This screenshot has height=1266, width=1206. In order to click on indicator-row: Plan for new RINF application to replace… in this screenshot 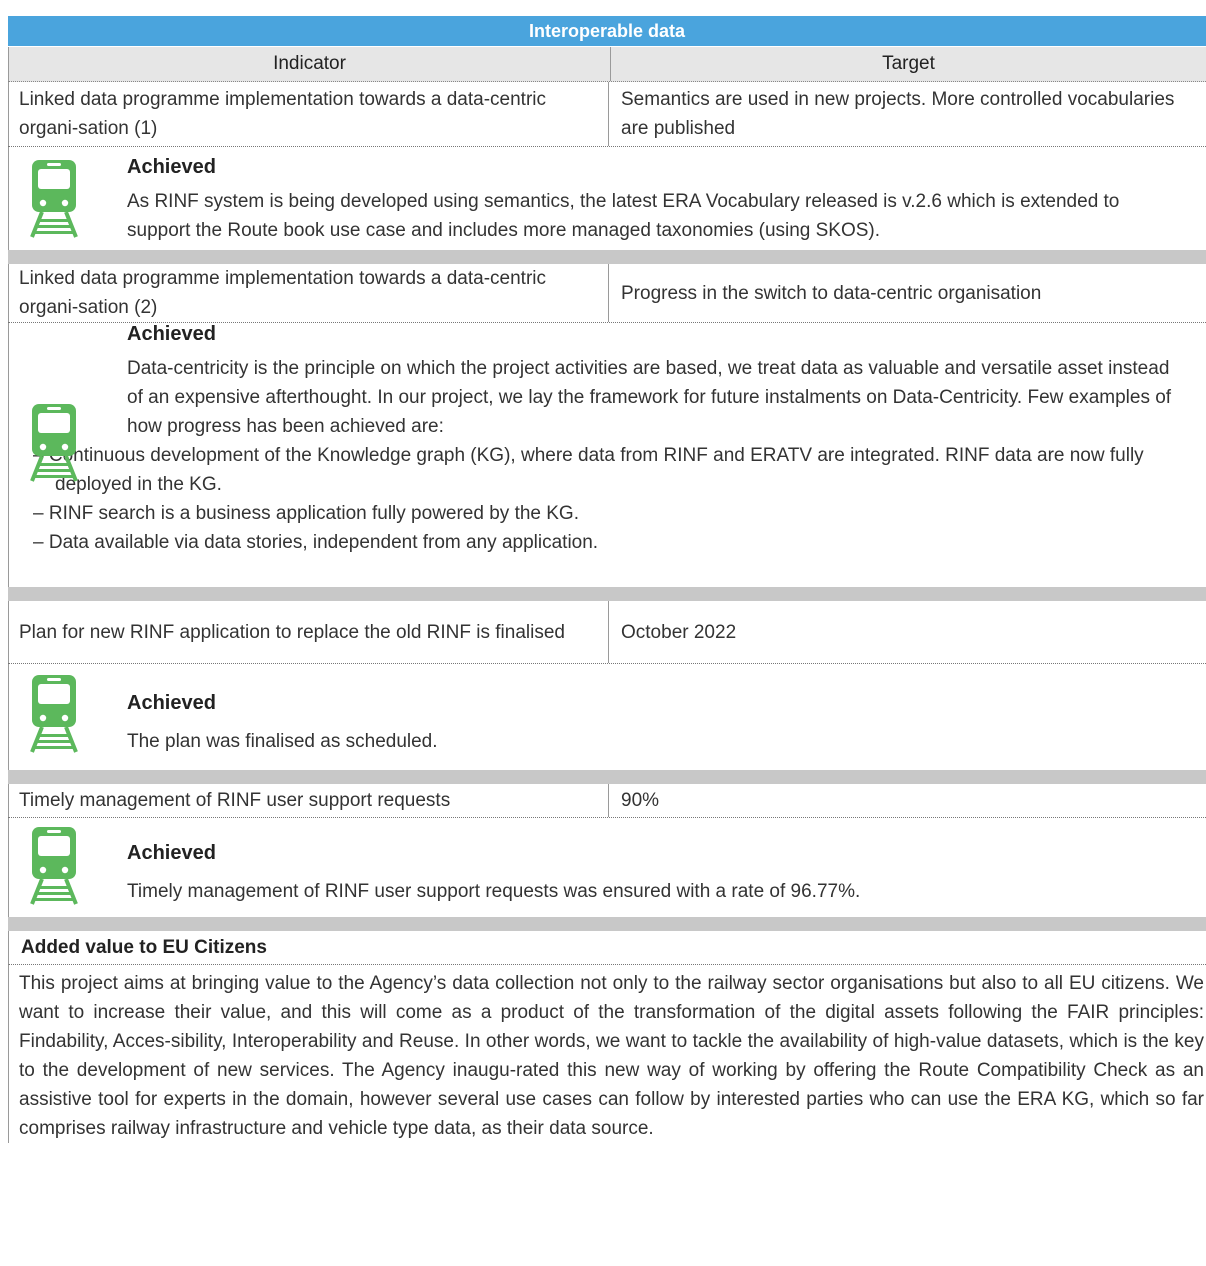, I will do `click(607, 632)`.